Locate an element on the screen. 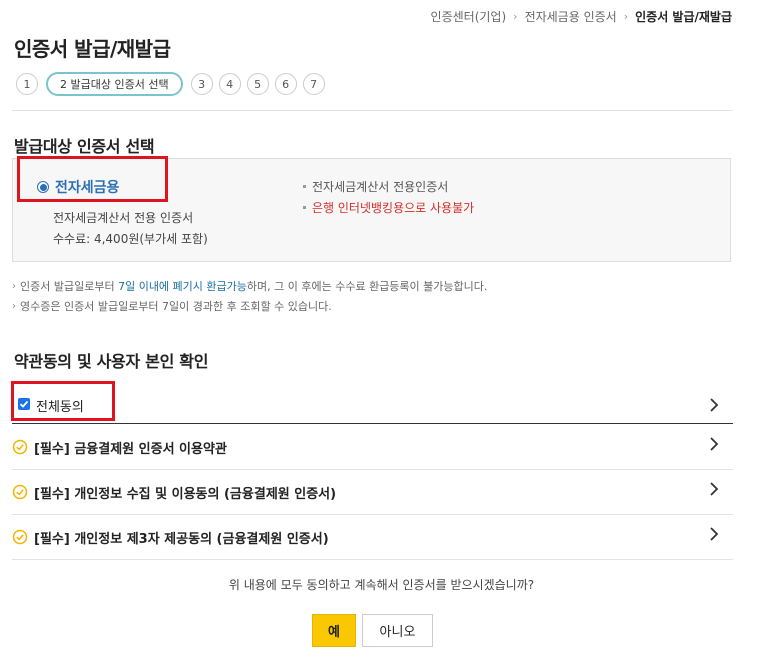 The image size is (763, 661). highlight-box-agree-all is located at coordinates (63, 401).